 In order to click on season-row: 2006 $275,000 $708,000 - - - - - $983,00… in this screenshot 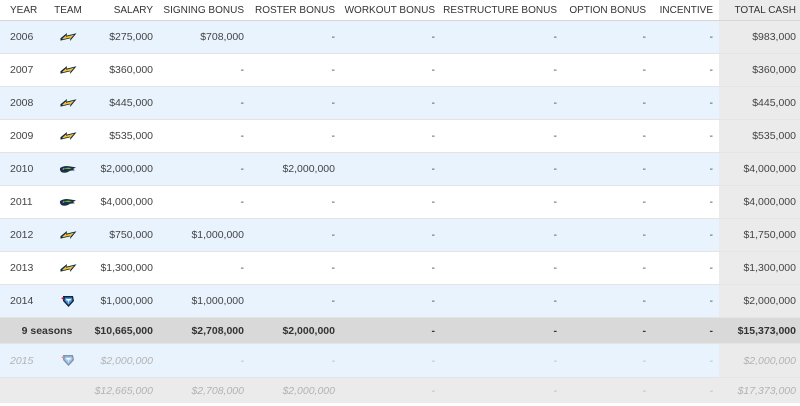, I will do `click(400, 37)`.